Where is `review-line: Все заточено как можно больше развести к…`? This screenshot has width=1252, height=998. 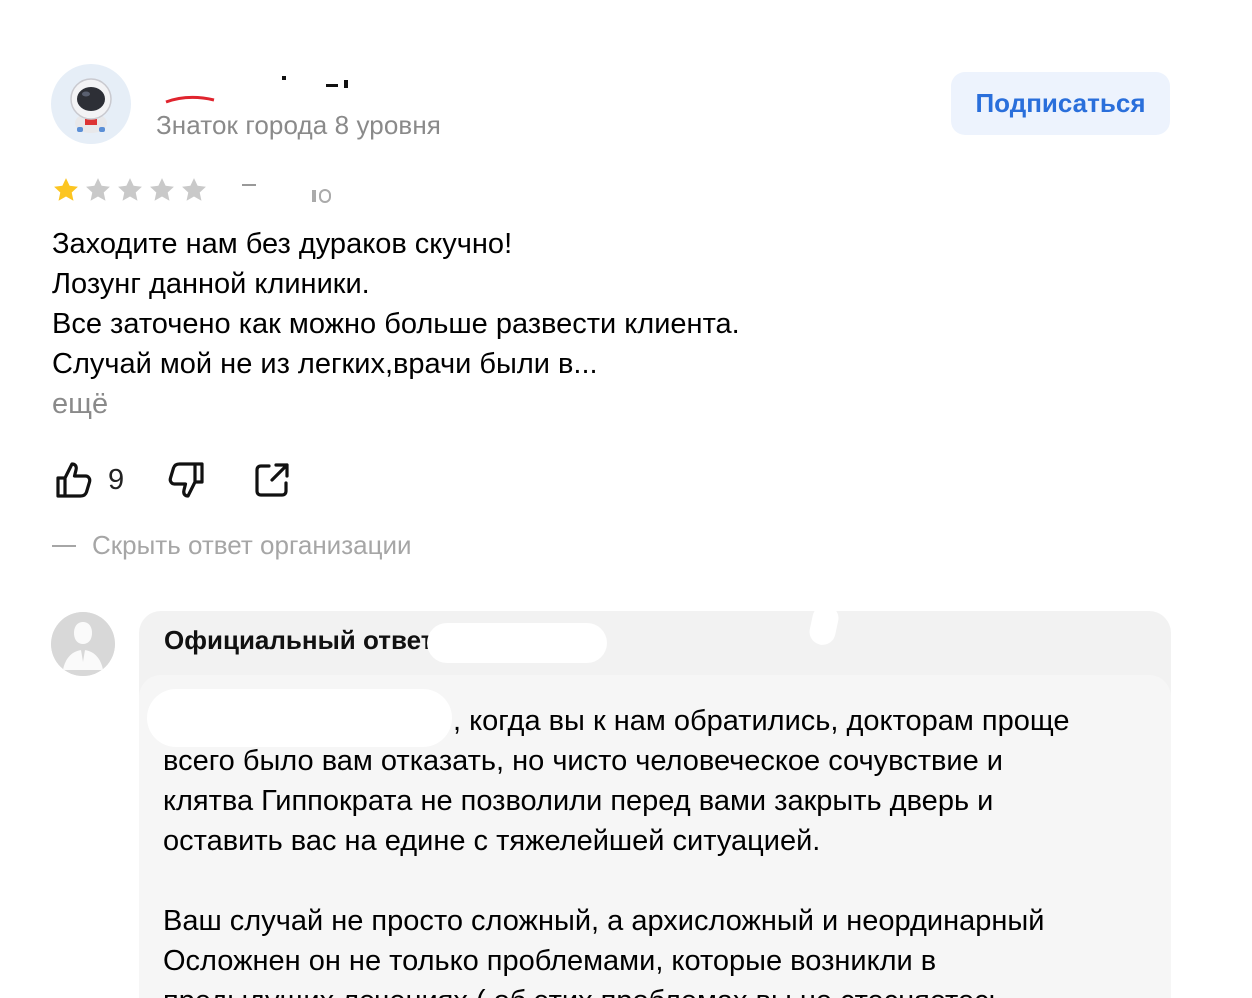 review-line: Все заточено как можно больше развести к… is located at coordinates (396, 324).